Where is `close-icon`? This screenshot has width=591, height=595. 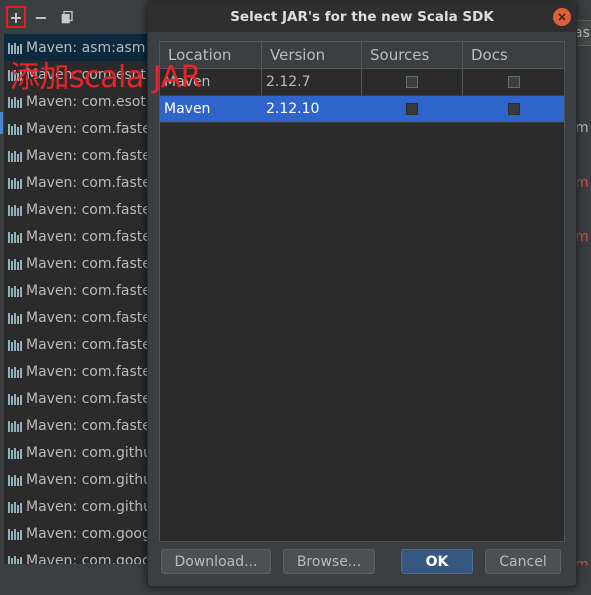
close-icon is located at coordinates (562, 17).